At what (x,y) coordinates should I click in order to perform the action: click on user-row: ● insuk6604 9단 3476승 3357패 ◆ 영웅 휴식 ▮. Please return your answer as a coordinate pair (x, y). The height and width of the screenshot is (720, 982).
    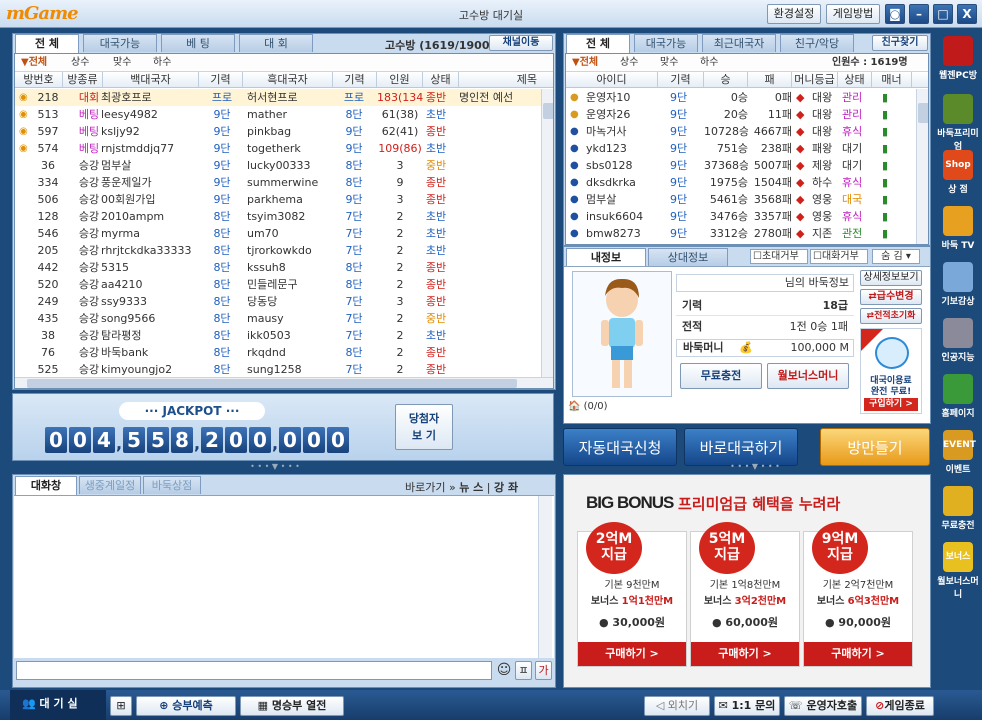
    Looking at the image, I should click on (741, 216).